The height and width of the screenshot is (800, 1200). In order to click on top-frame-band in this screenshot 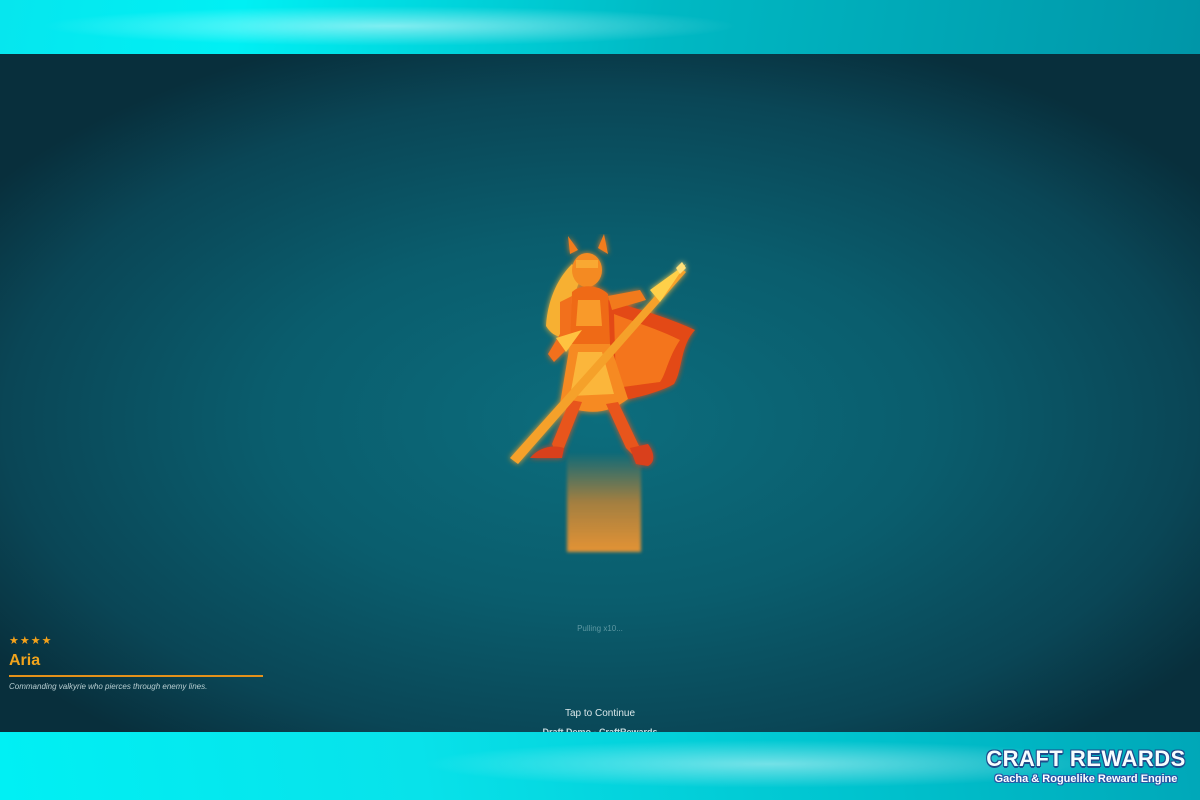, I will do `click(600, 27)`.